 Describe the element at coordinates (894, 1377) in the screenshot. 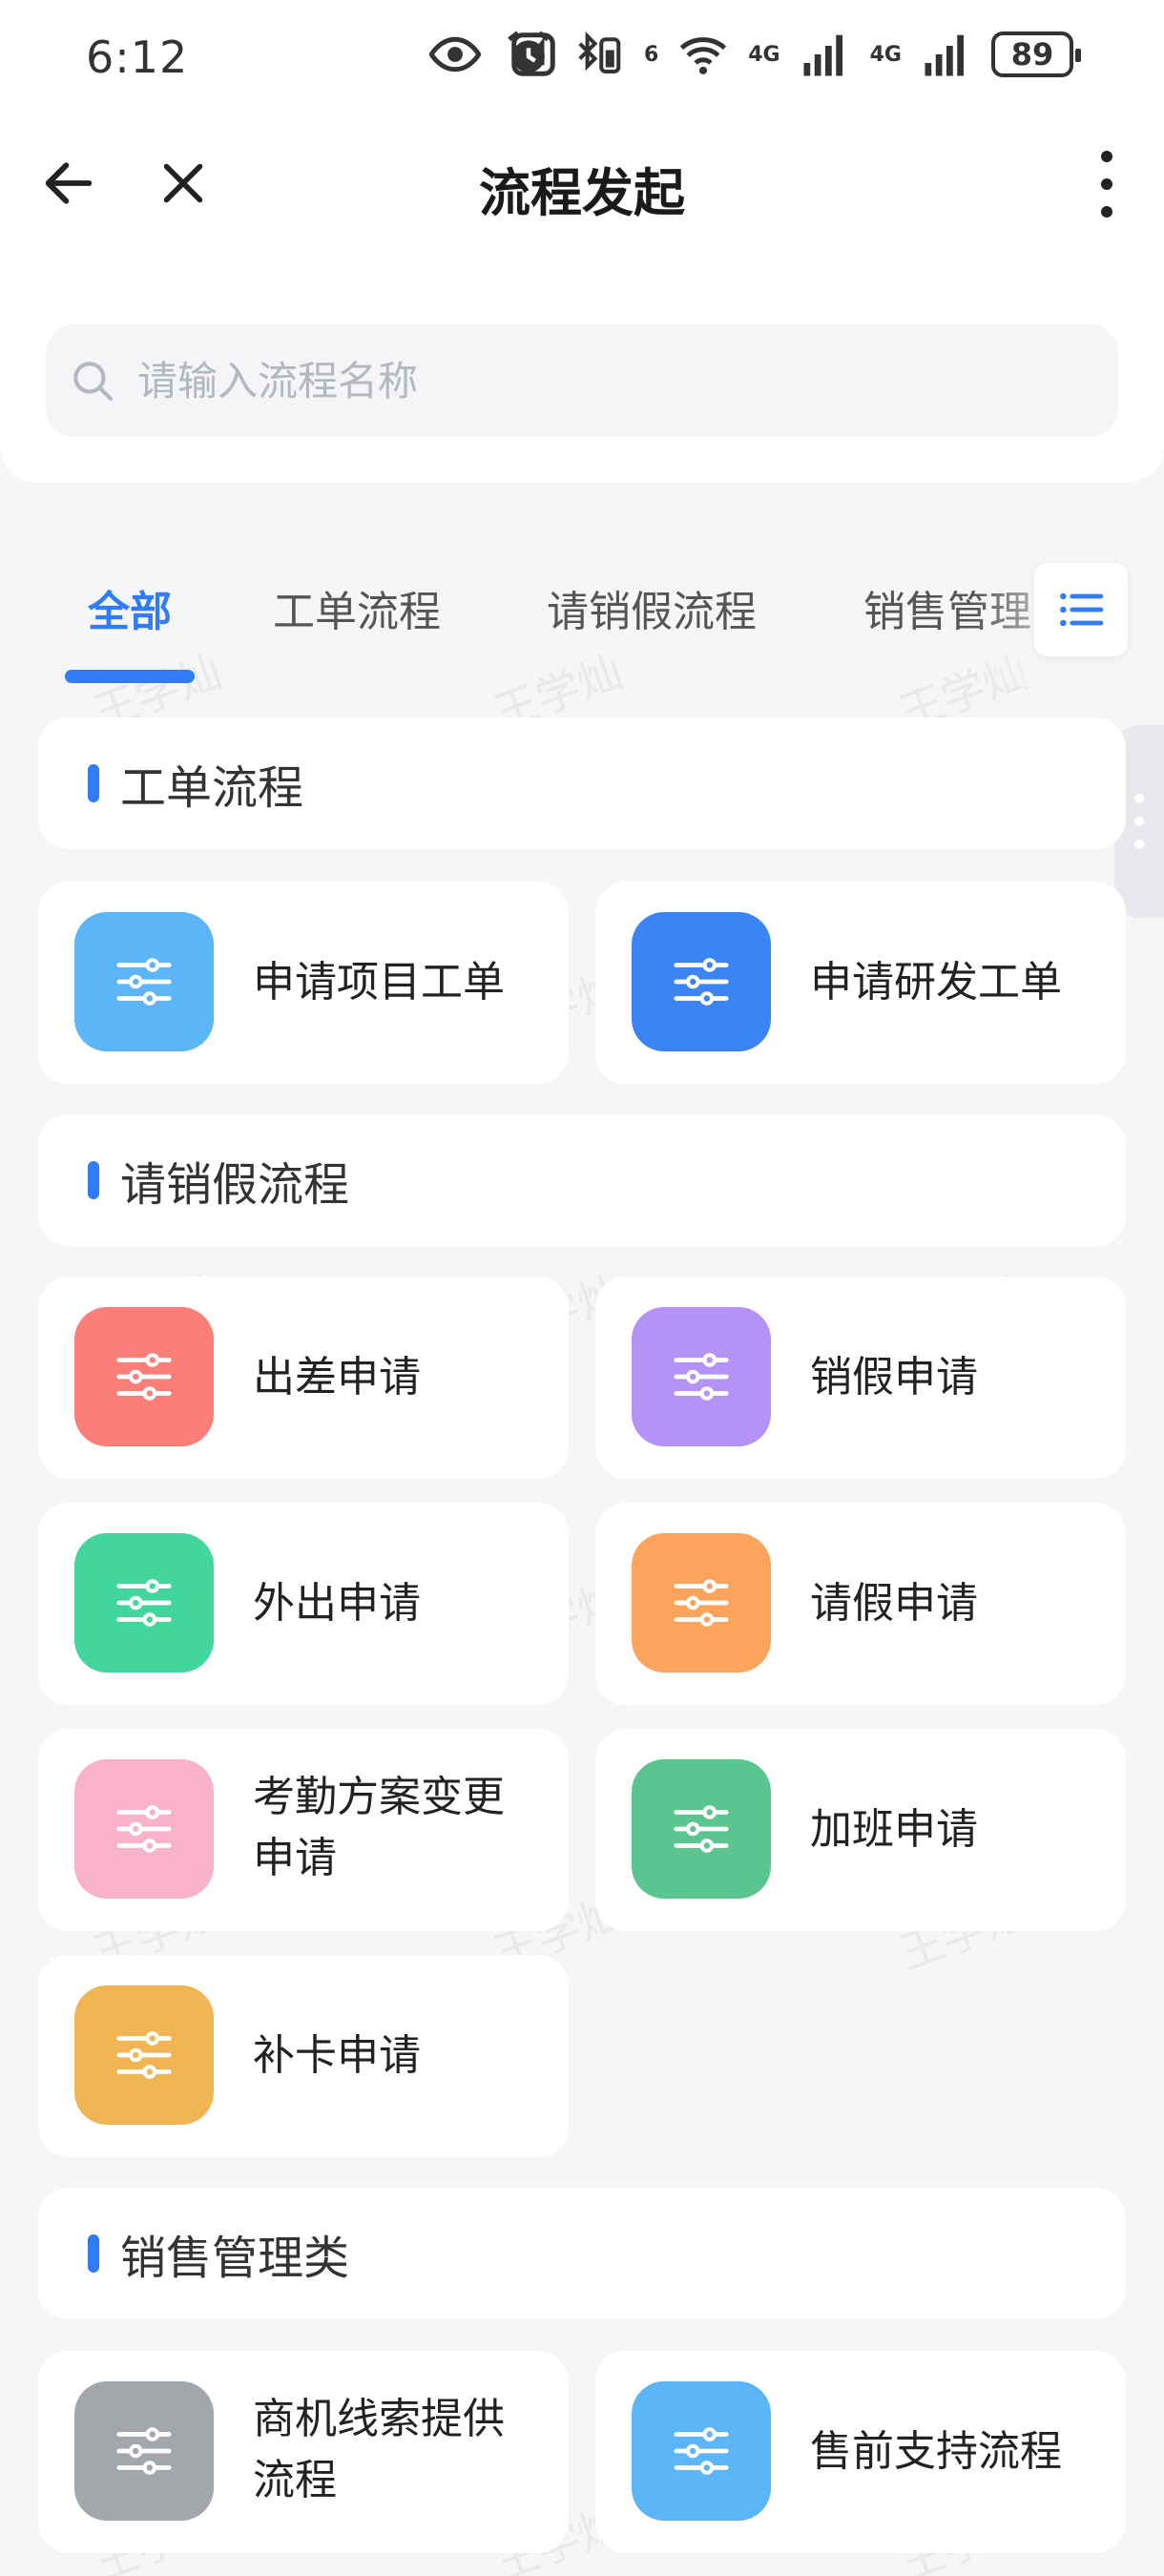

I see `process-label: 销假申请` at that location.